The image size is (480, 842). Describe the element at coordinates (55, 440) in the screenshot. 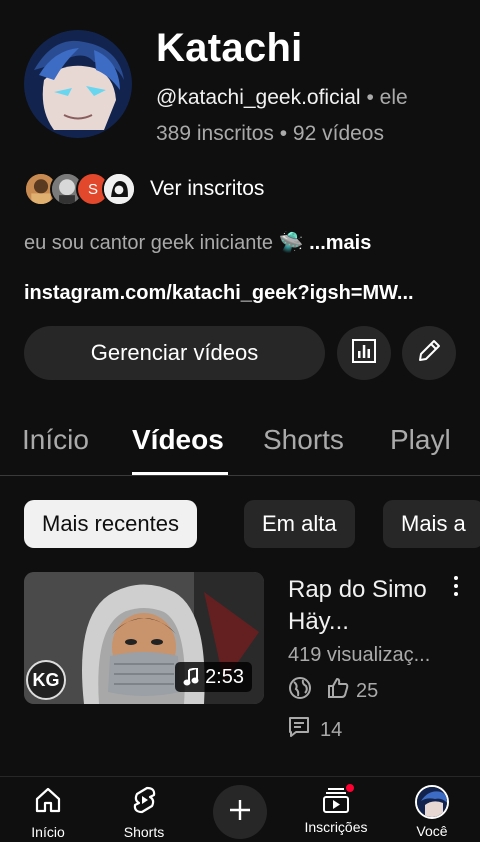

I see `tab-home: Início` at that location.